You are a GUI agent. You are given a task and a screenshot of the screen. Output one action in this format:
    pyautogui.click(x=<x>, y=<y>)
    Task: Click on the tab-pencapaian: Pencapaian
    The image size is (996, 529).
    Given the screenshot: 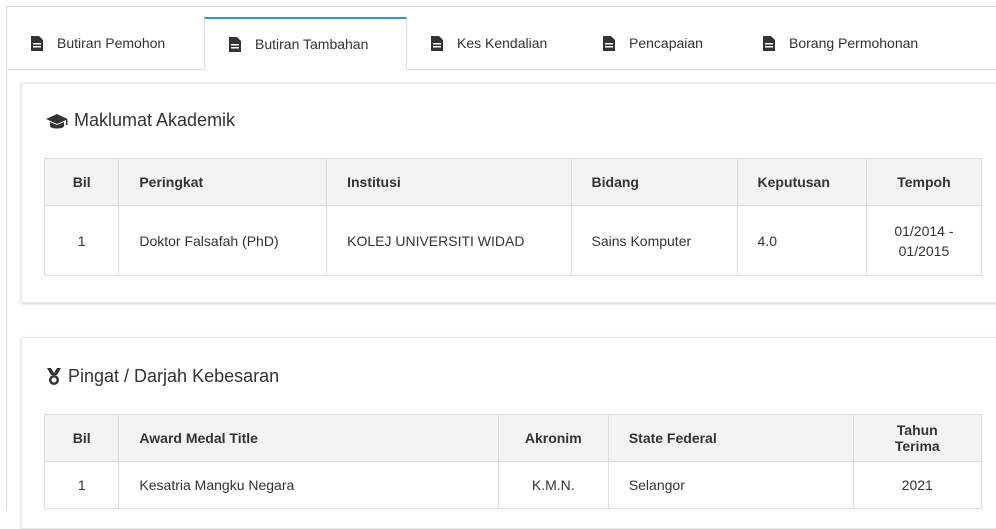 What is the action you would take?
    pyautogui.click(x=653, y=43)
    